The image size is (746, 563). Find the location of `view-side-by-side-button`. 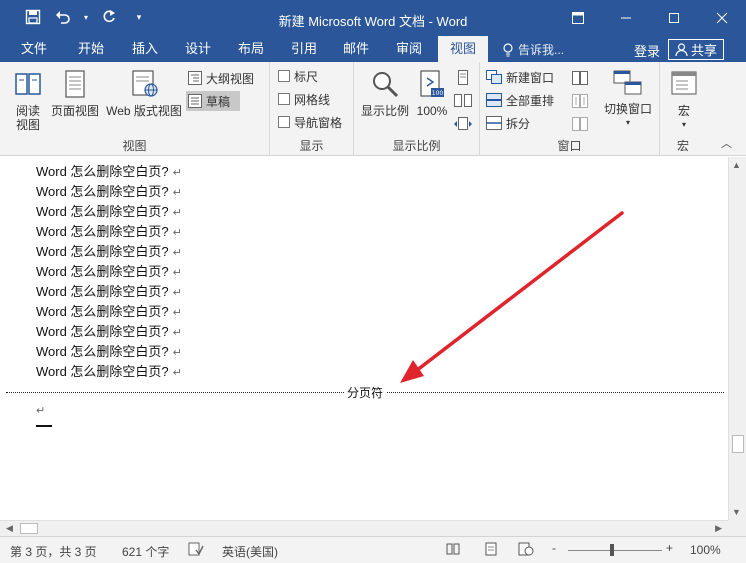

view-side-by-side-button is located at coordinates (580, 78).